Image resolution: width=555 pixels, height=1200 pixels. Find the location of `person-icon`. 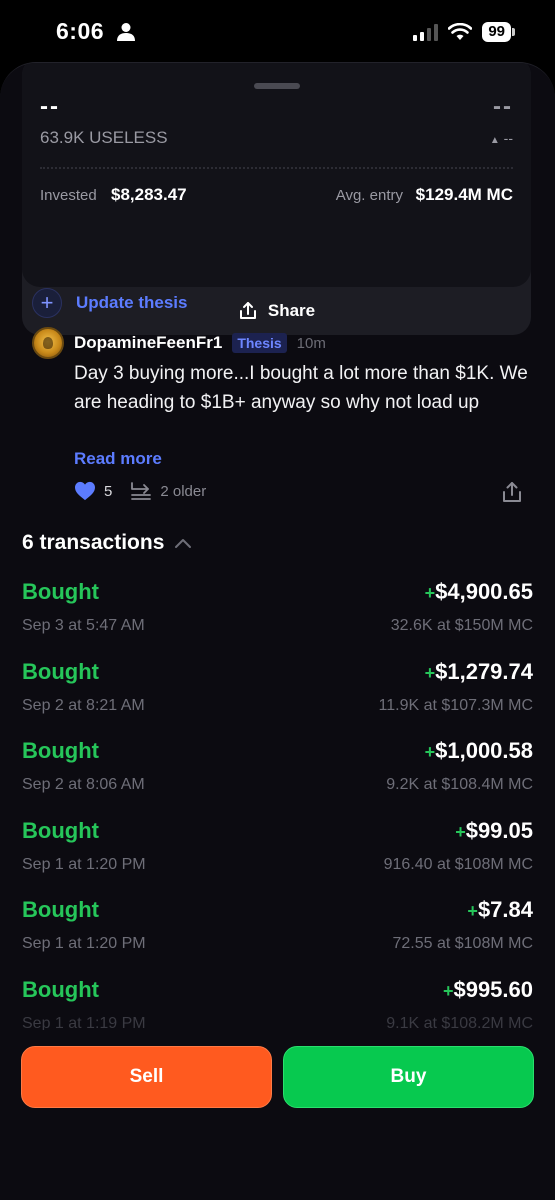

person-icon is located at coordinates (126, 32).